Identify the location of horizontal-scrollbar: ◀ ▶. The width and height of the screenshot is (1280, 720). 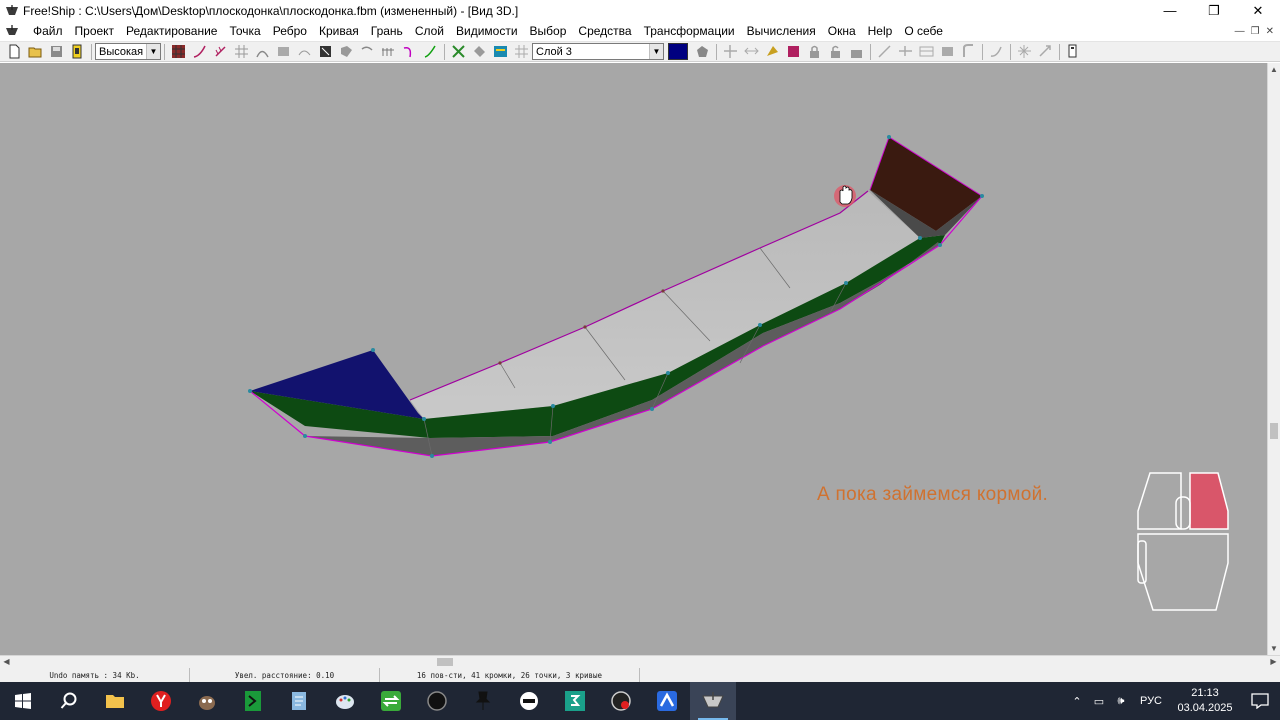
(640, 661).